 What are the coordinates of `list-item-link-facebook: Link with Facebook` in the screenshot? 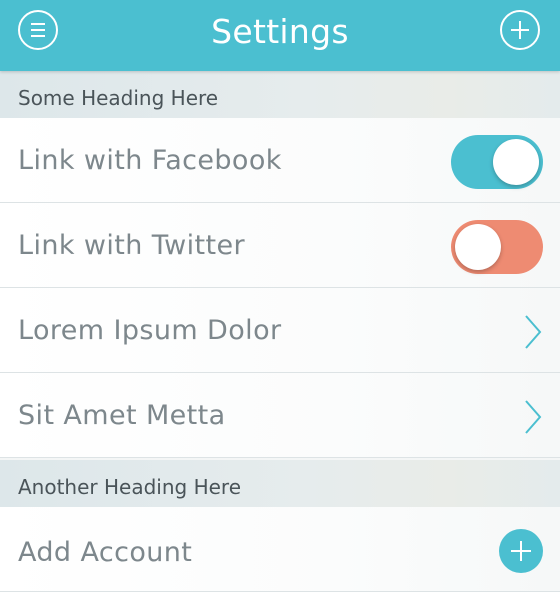 It's located at (280, 160).